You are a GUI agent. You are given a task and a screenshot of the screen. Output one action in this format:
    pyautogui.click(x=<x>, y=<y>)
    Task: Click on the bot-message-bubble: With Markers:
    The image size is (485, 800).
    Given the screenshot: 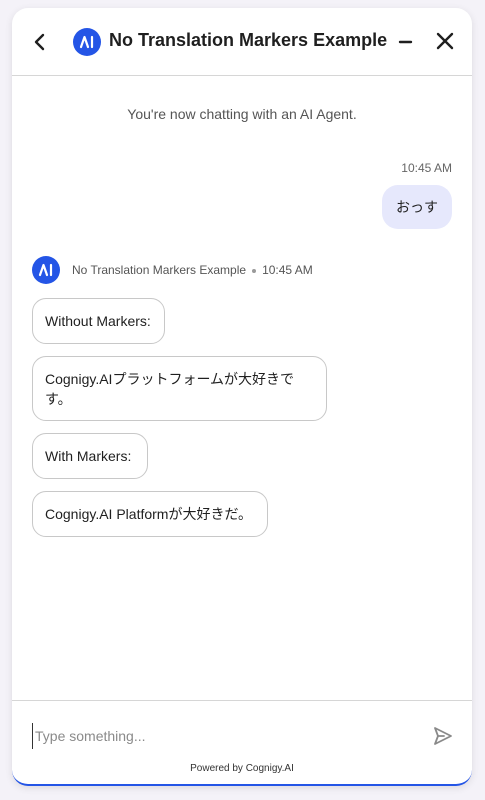 What is the action you would take?
    pyautogui.click(x=90, y=456)
    